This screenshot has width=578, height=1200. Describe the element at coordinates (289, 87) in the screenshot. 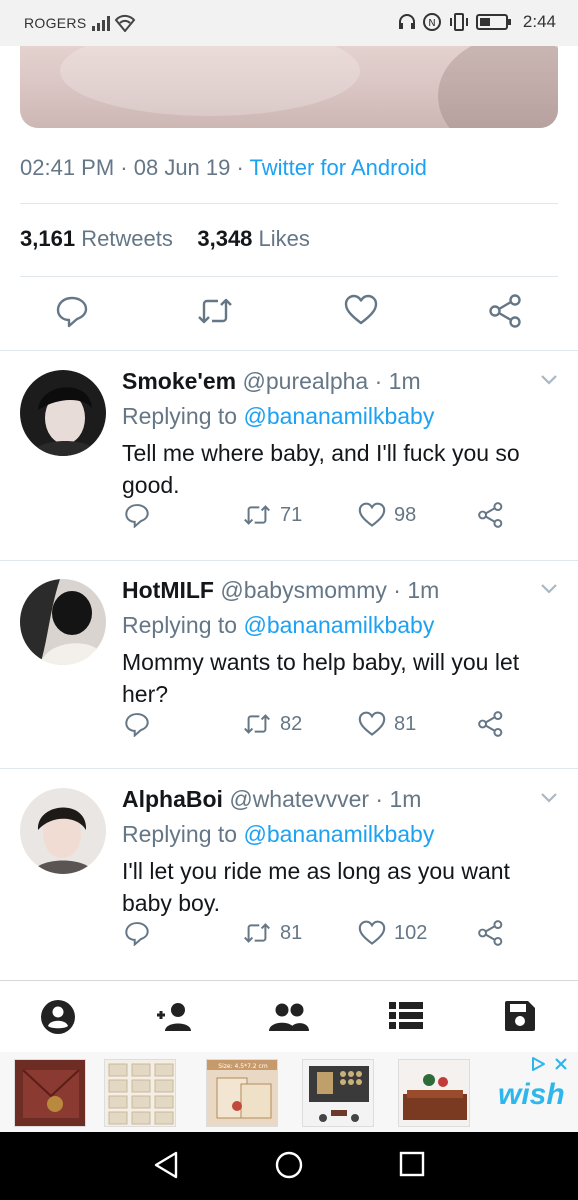

I see `tweet-media-image` at that location.